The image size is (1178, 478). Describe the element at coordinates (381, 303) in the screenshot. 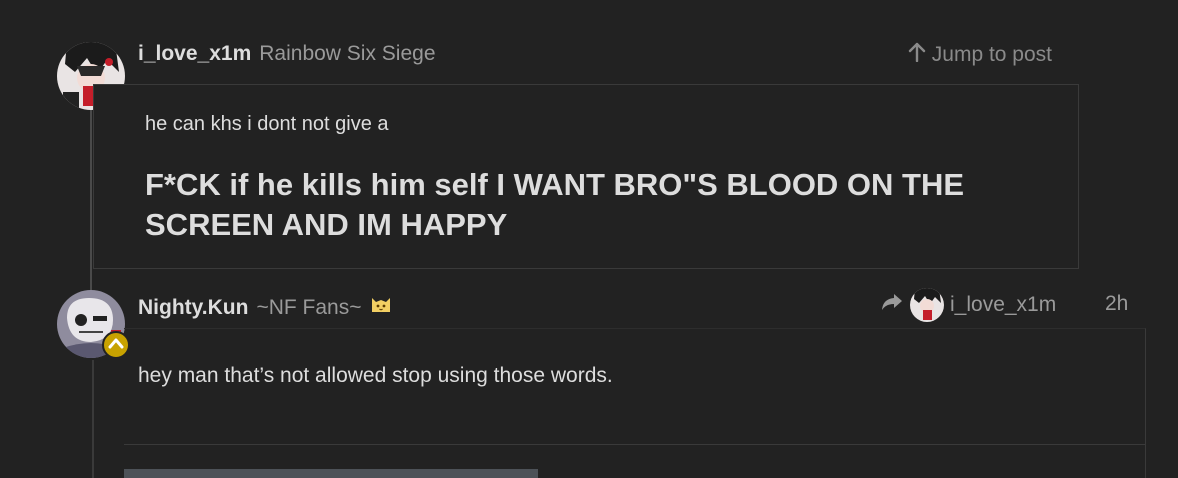

I see `cat-emoji-icon` at that location.